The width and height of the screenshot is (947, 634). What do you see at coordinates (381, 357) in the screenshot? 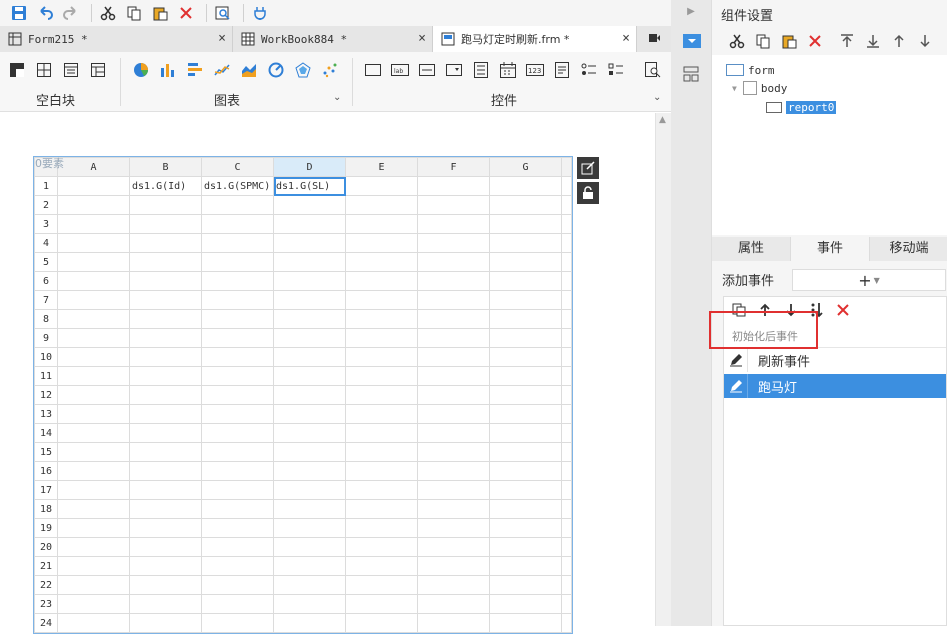
I see `cell-e10` at bounding box center [381, 357].